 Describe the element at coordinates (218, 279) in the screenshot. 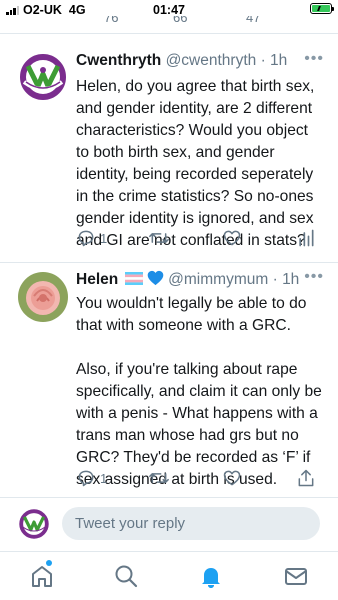

I see `author-handle: @mimmymum` at that location.